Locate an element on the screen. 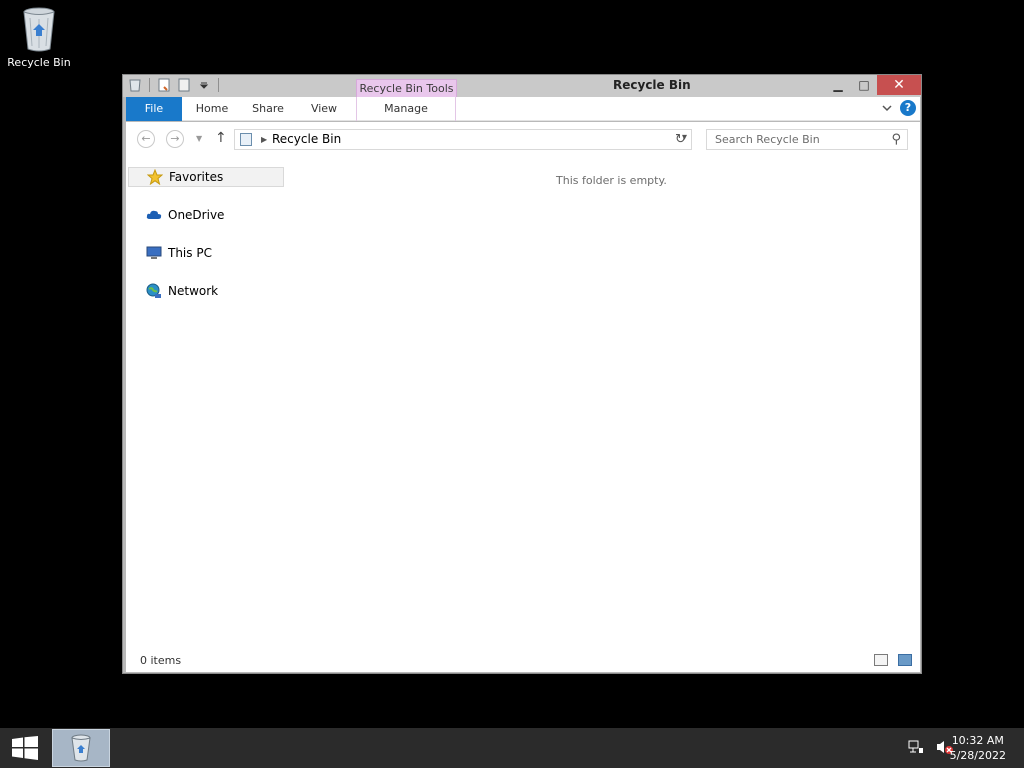 The height and width of the screenshot is (768, 1024). back-button: ← is located at coordinates (146, 139).